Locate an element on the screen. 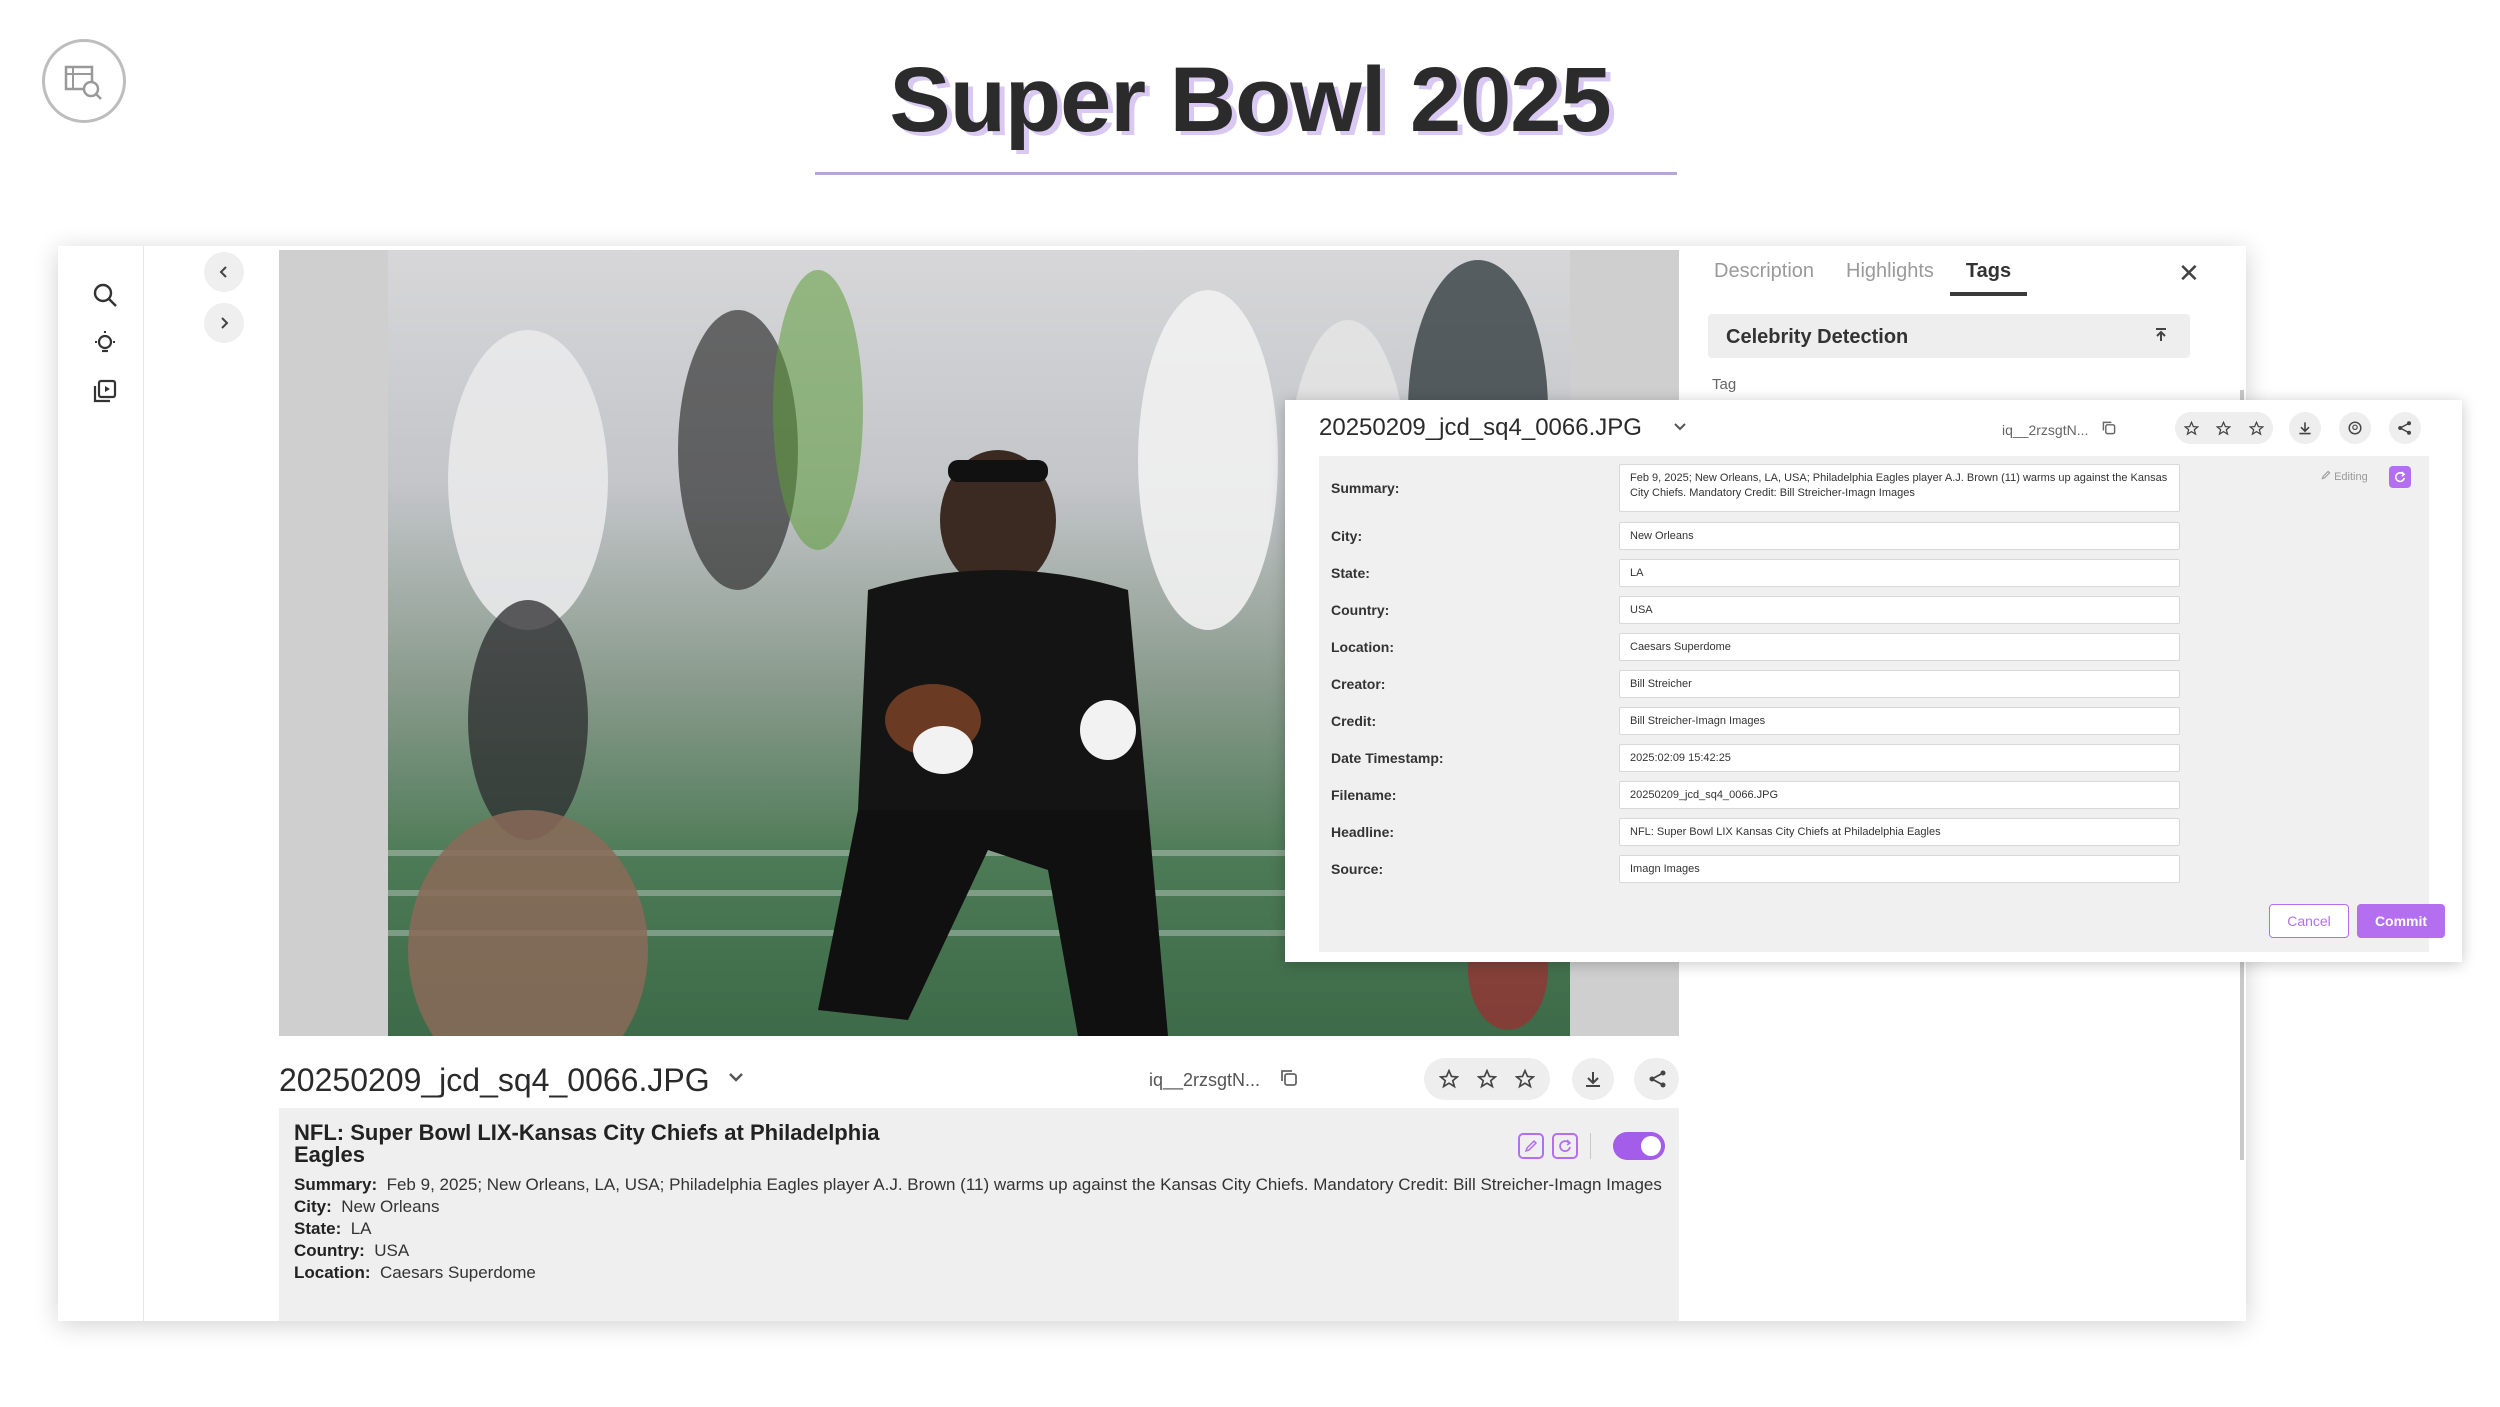  editing-label: Editing is located at coordinates (2351, 477).